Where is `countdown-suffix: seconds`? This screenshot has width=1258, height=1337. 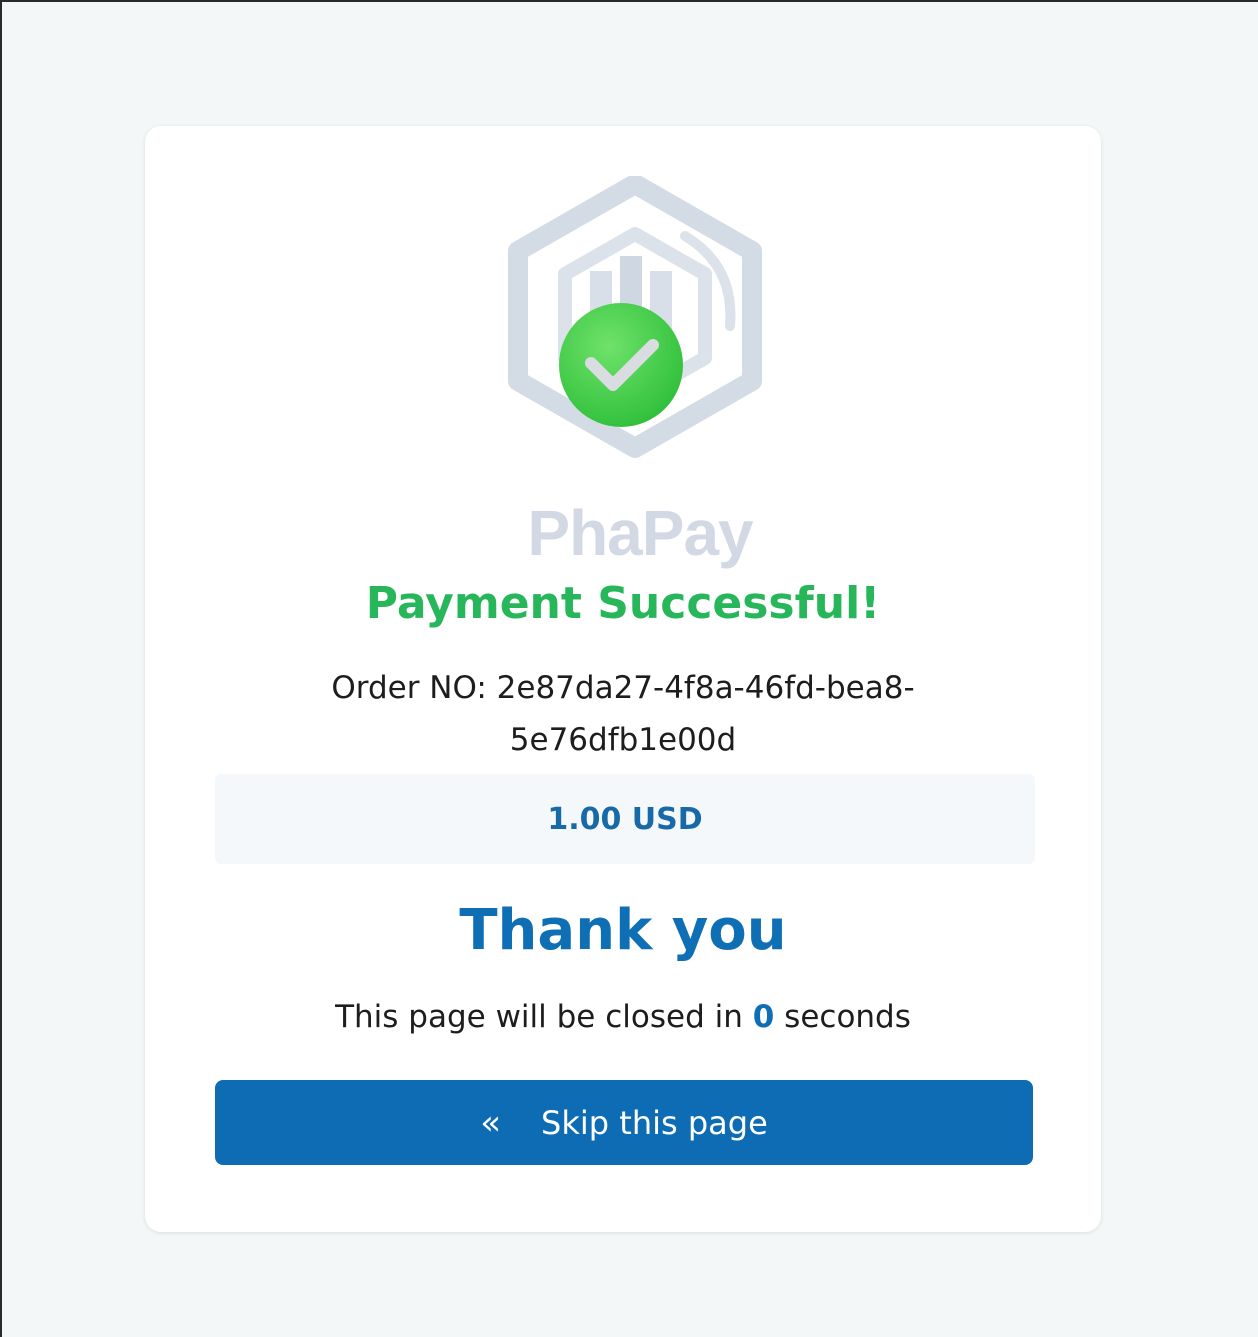 countdown-suffix: seconds is located at coordinates (847, 1017).